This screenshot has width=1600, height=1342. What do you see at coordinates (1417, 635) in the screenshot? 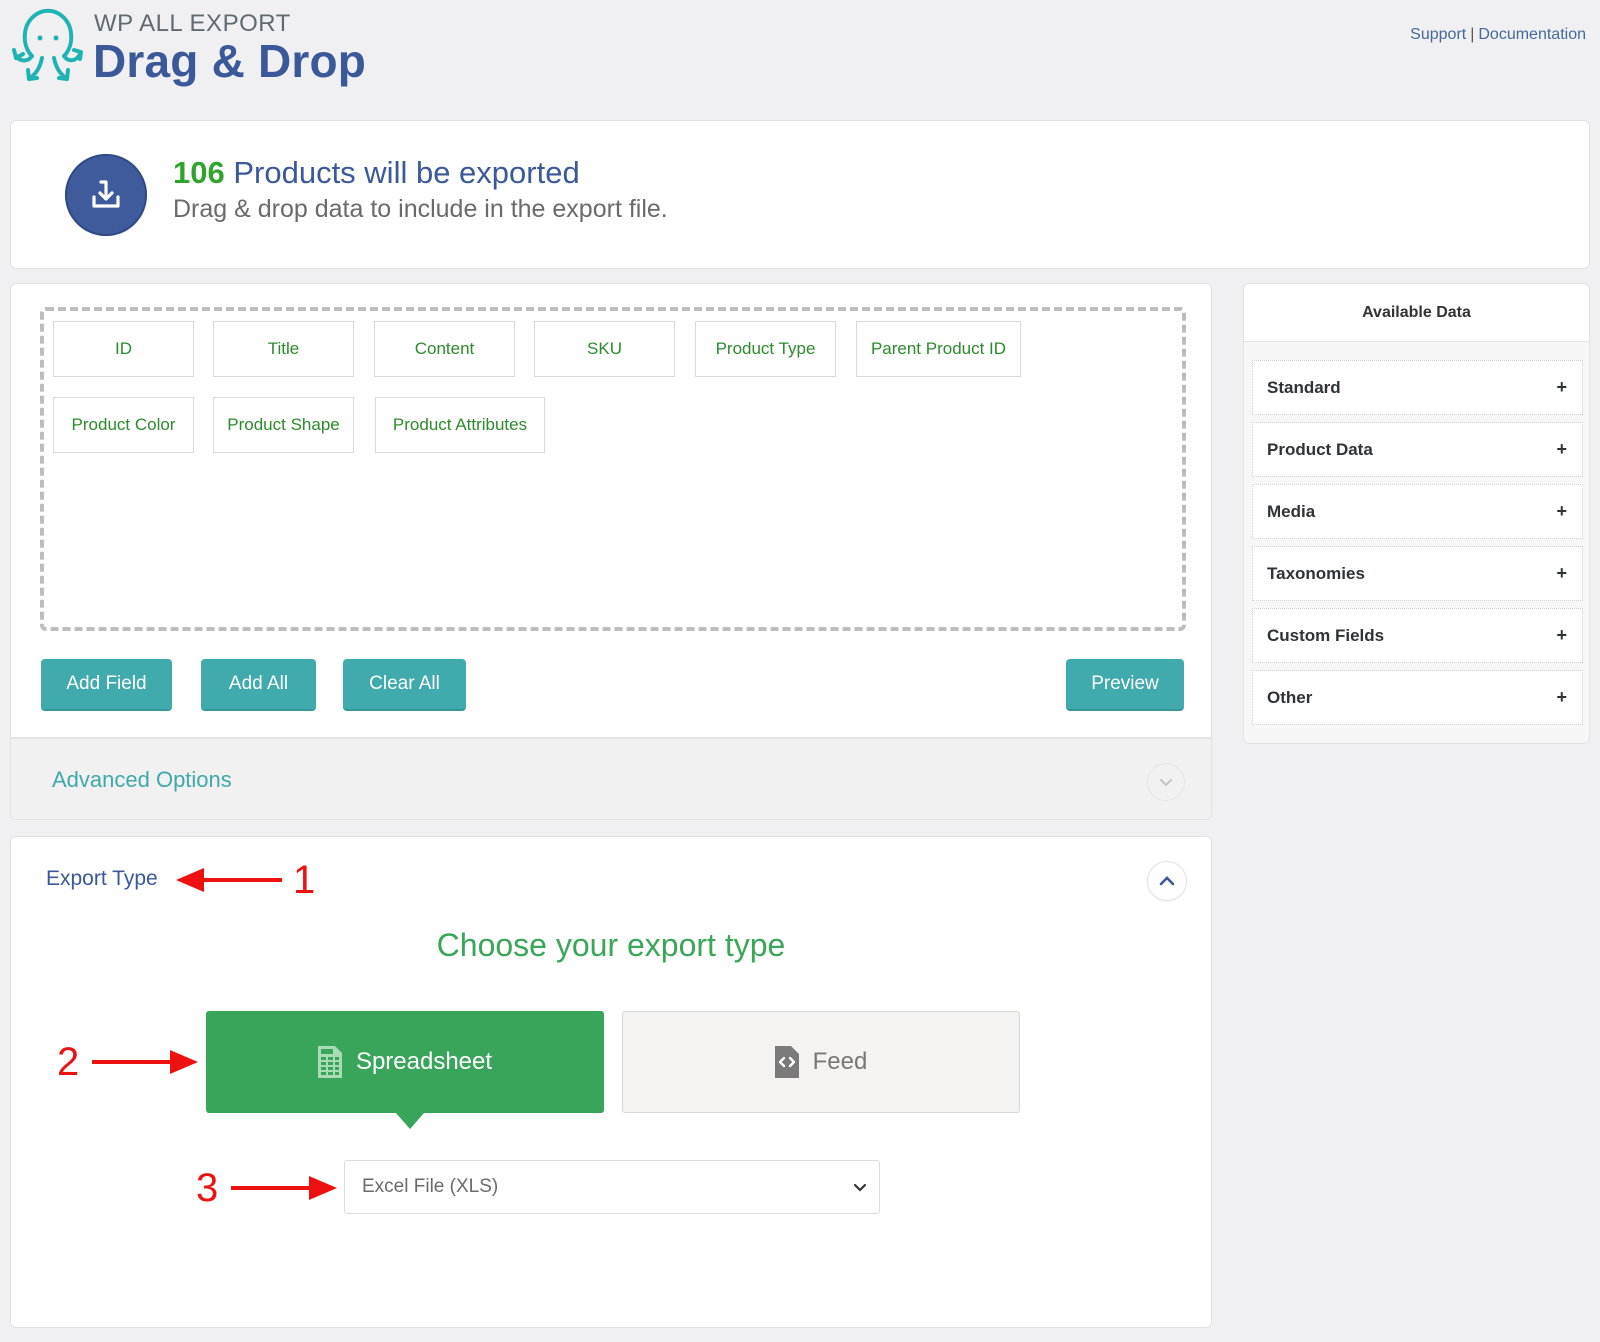
I see `sidebar-section: Custom Fields +` at bounding box center [1417, 635].